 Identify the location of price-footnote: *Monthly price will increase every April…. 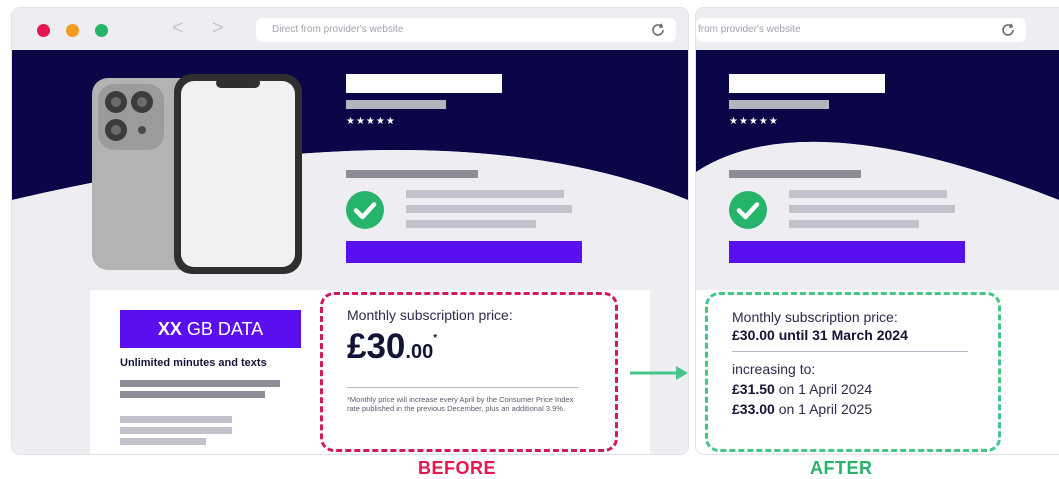
(460, 404).